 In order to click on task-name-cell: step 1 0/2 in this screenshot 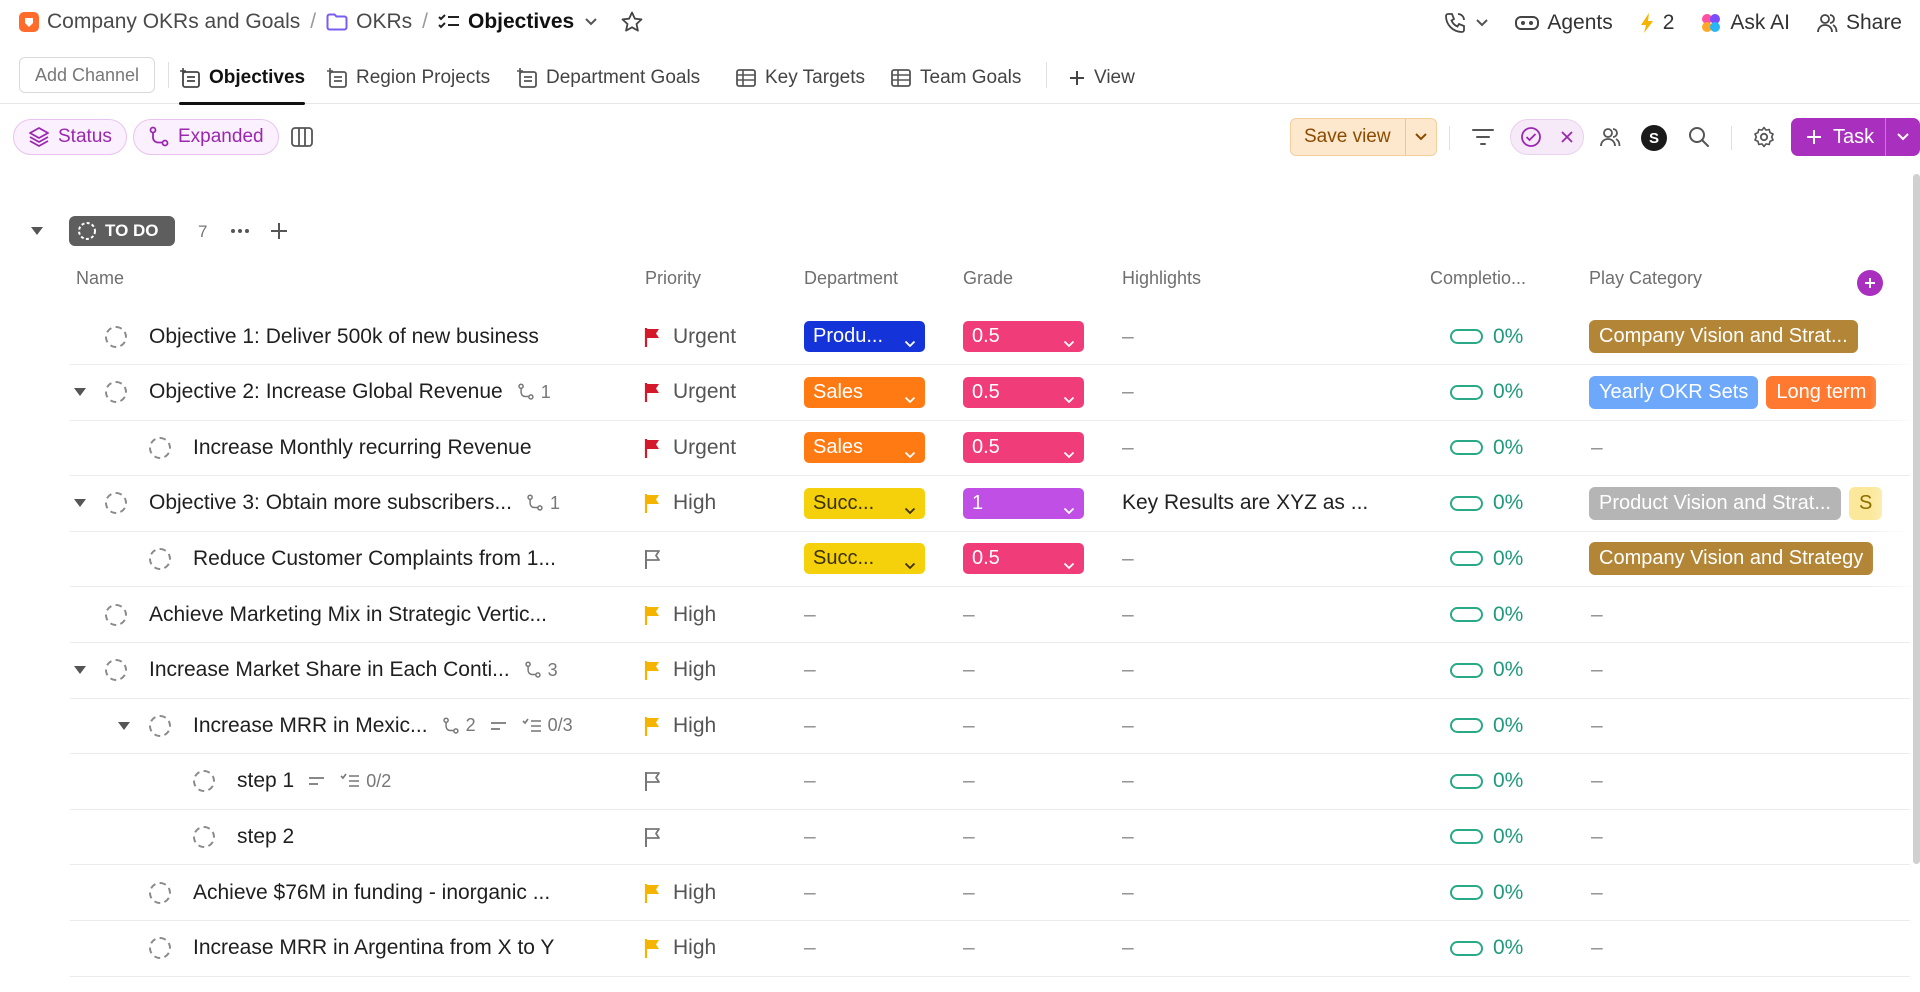, I will do `click(314, 781)`.